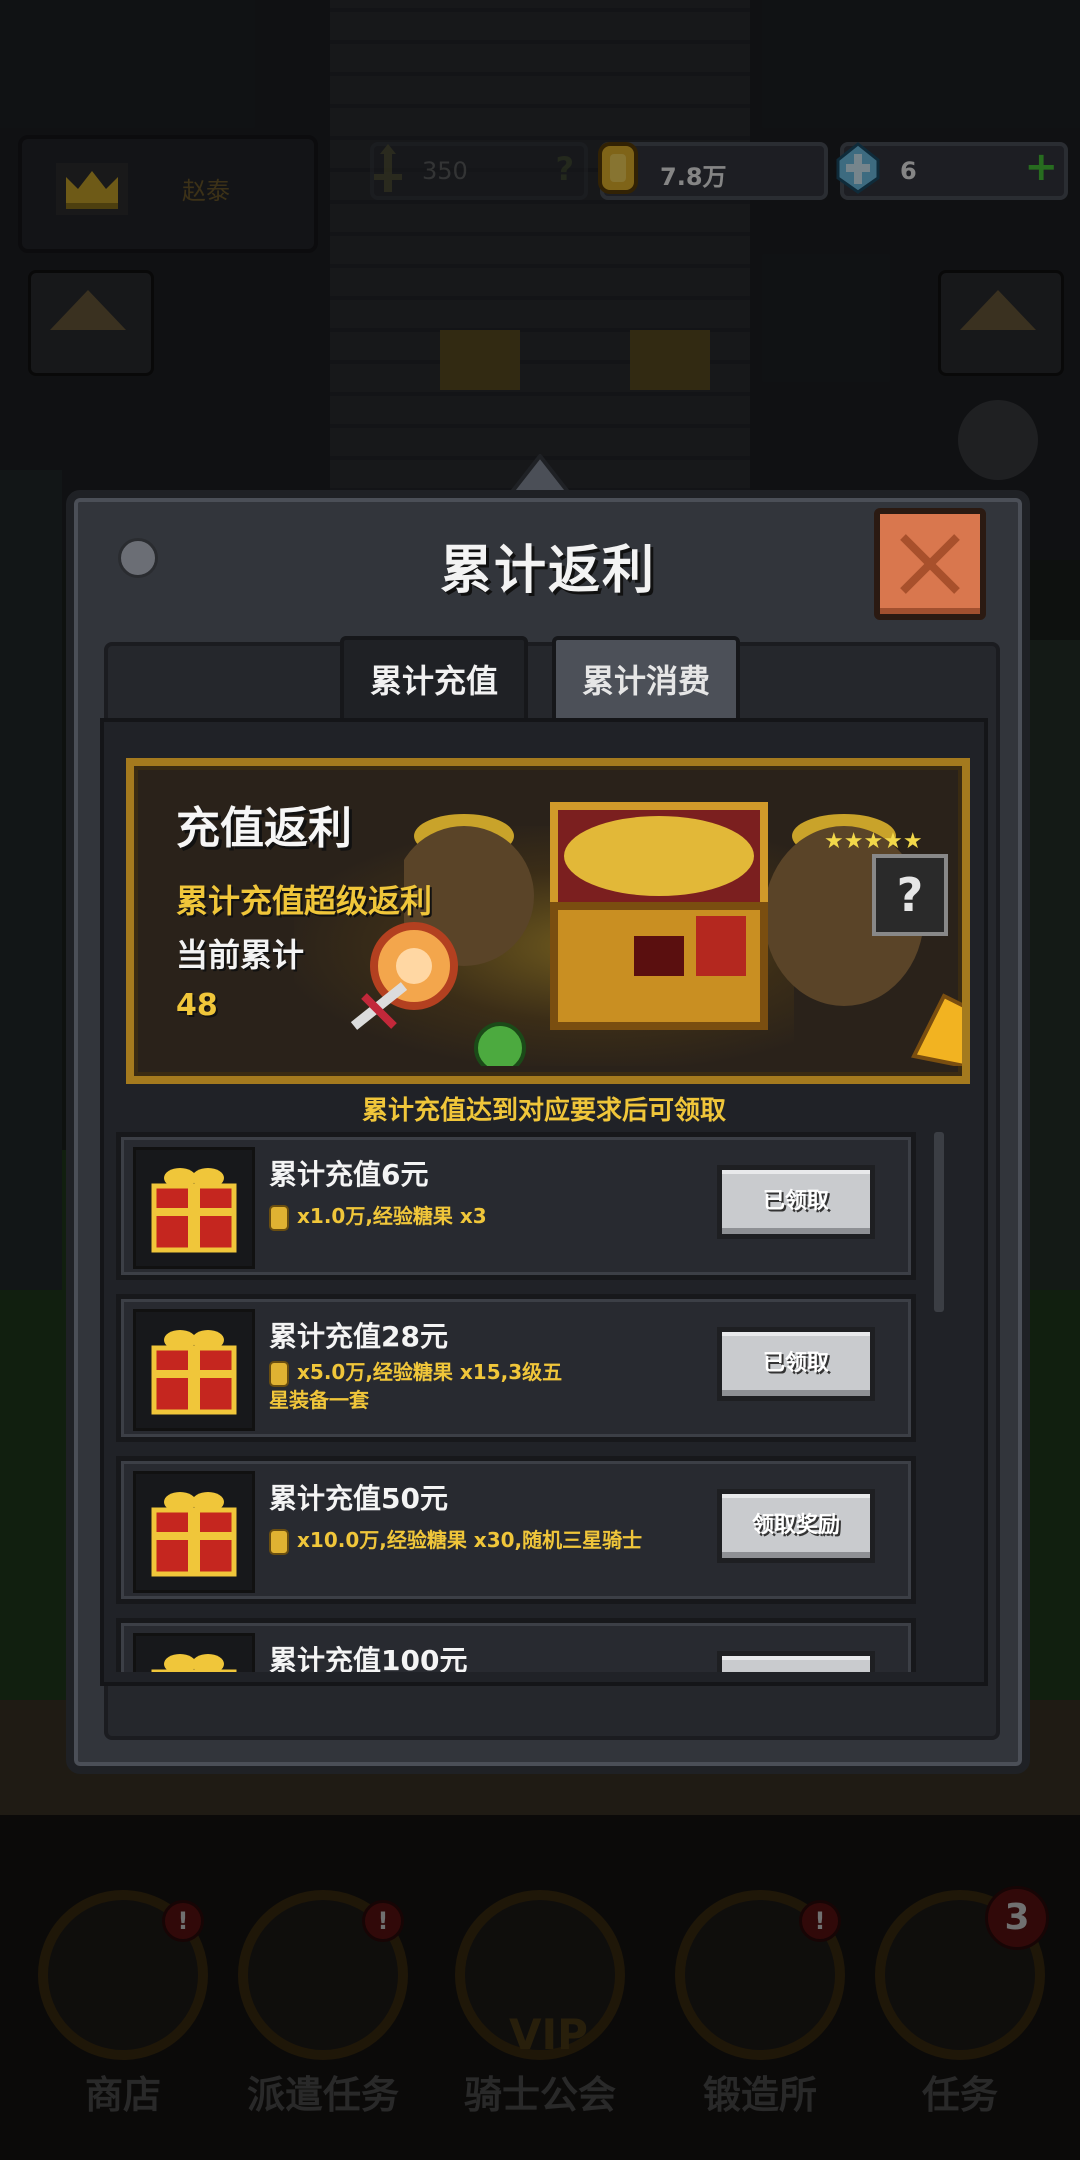 The width and height of the screenshot is (1080, 2160). What do you see at coordinates (796, 1526) in the screenshot?
I see `claim-reward-button: 领取奖励` at bounding box center [796, 1526].